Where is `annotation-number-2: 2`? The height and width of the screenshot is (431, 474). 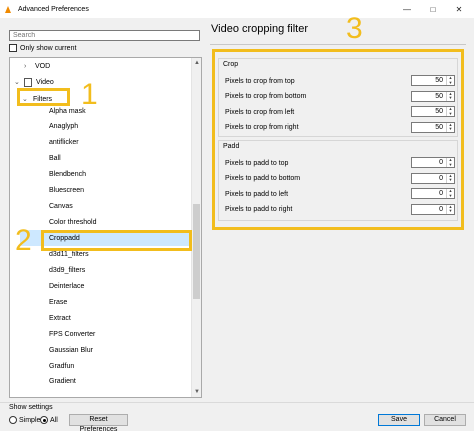 annotation-number-2: 2 is located at coordinates (23, 240).